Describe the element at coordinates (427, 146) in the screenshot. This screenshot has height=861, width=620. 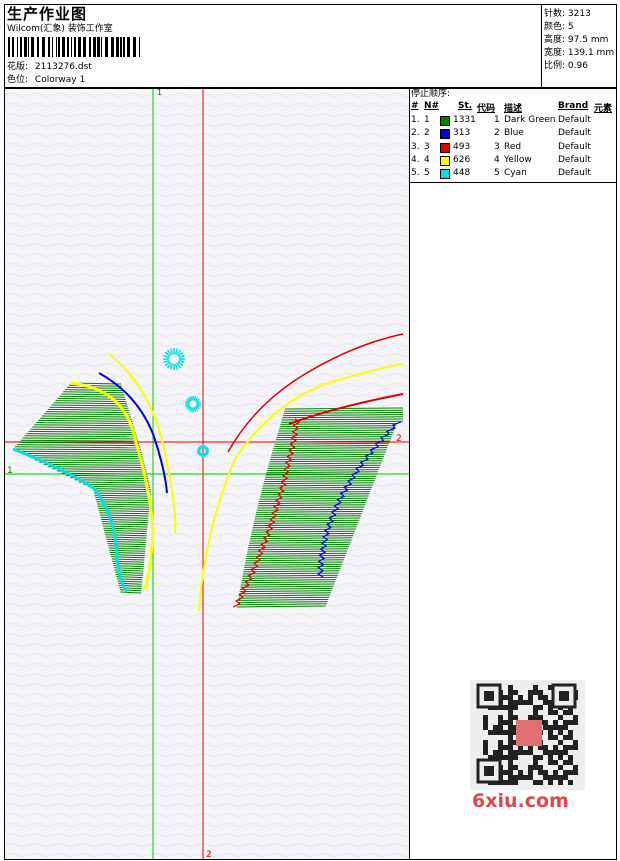
I see `row-n: 3` at that location.